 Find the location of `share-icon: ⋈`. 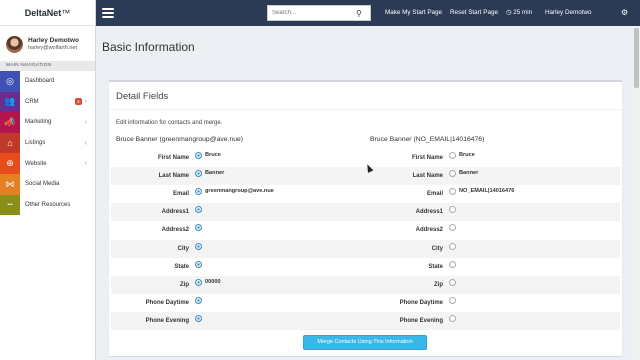

share-icon: ⋈ is located at coordinates (10, 184).